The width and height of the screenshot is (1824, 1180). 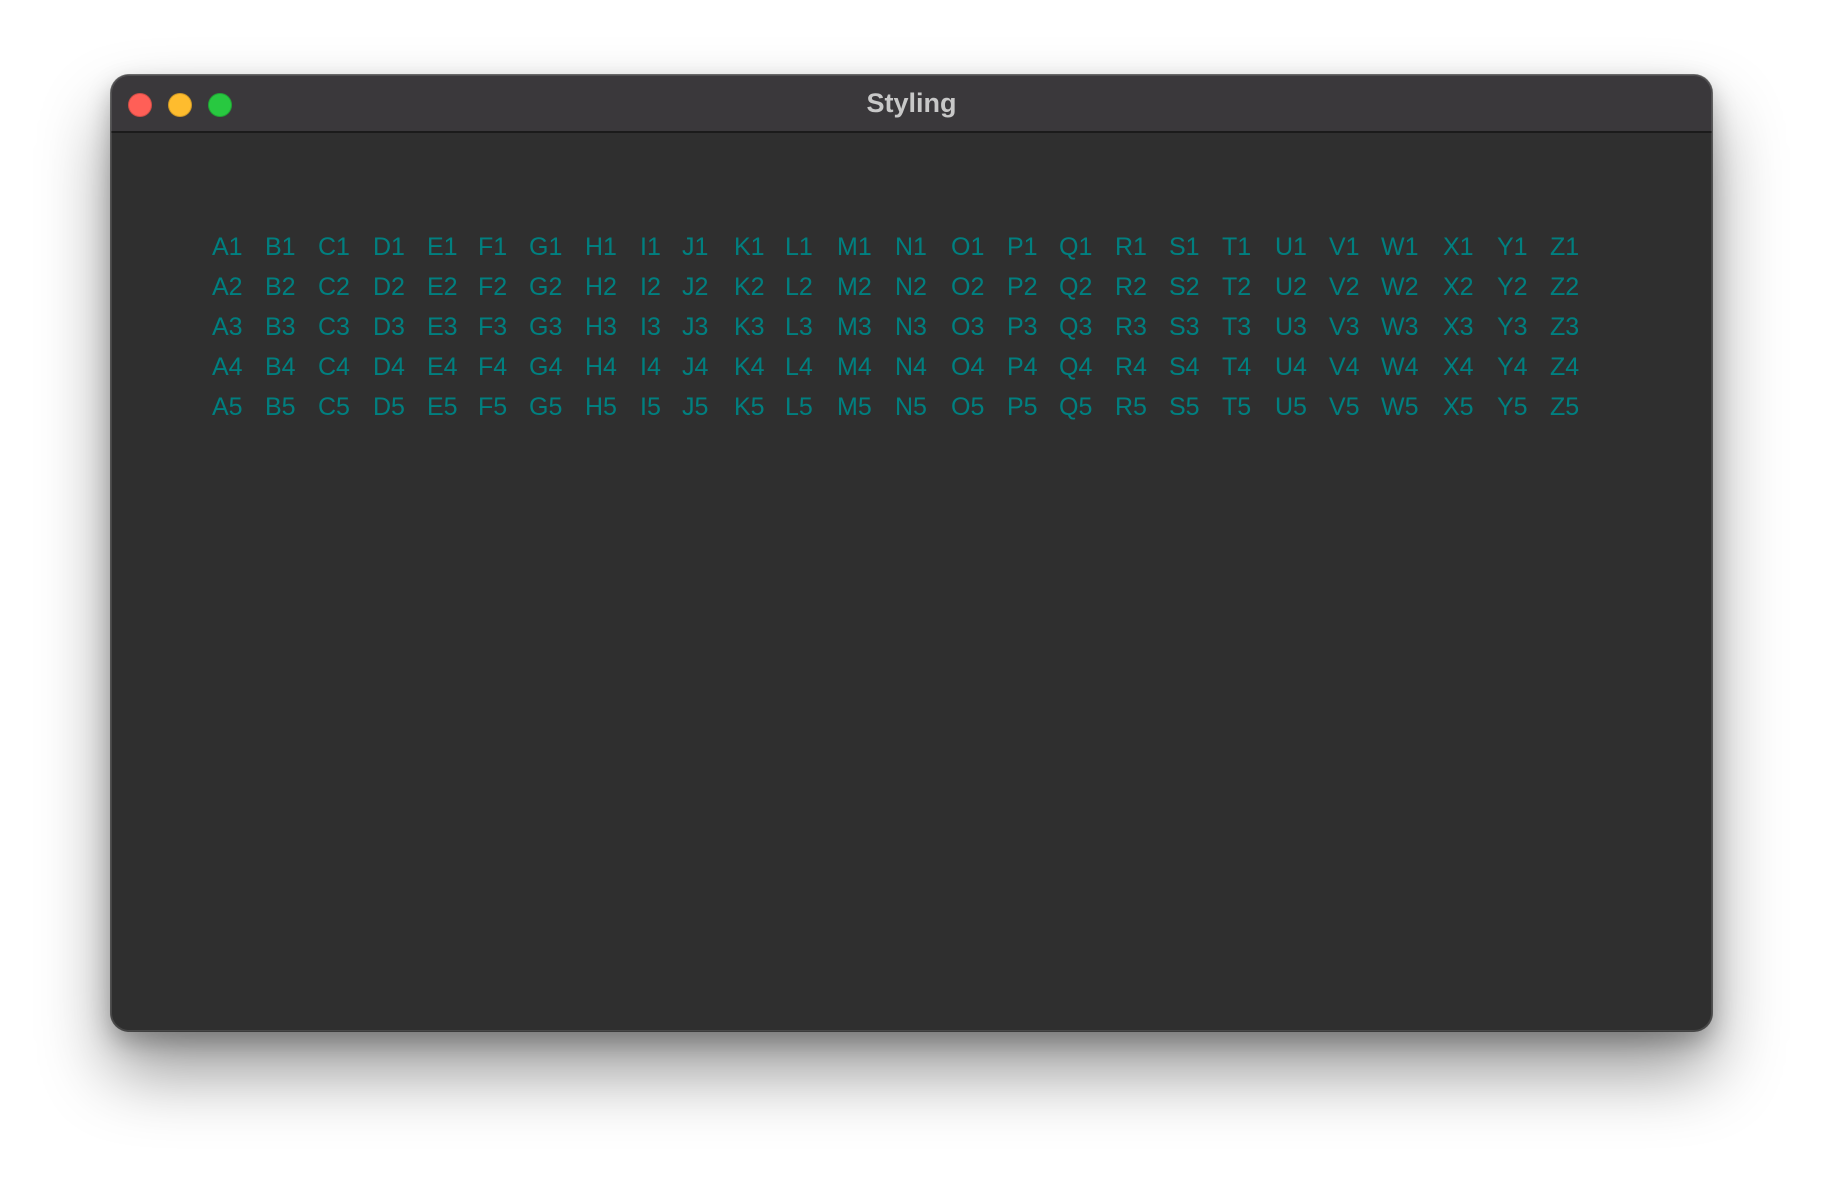 I want to click on grid-label: R3, so click(x=1131, y=327).